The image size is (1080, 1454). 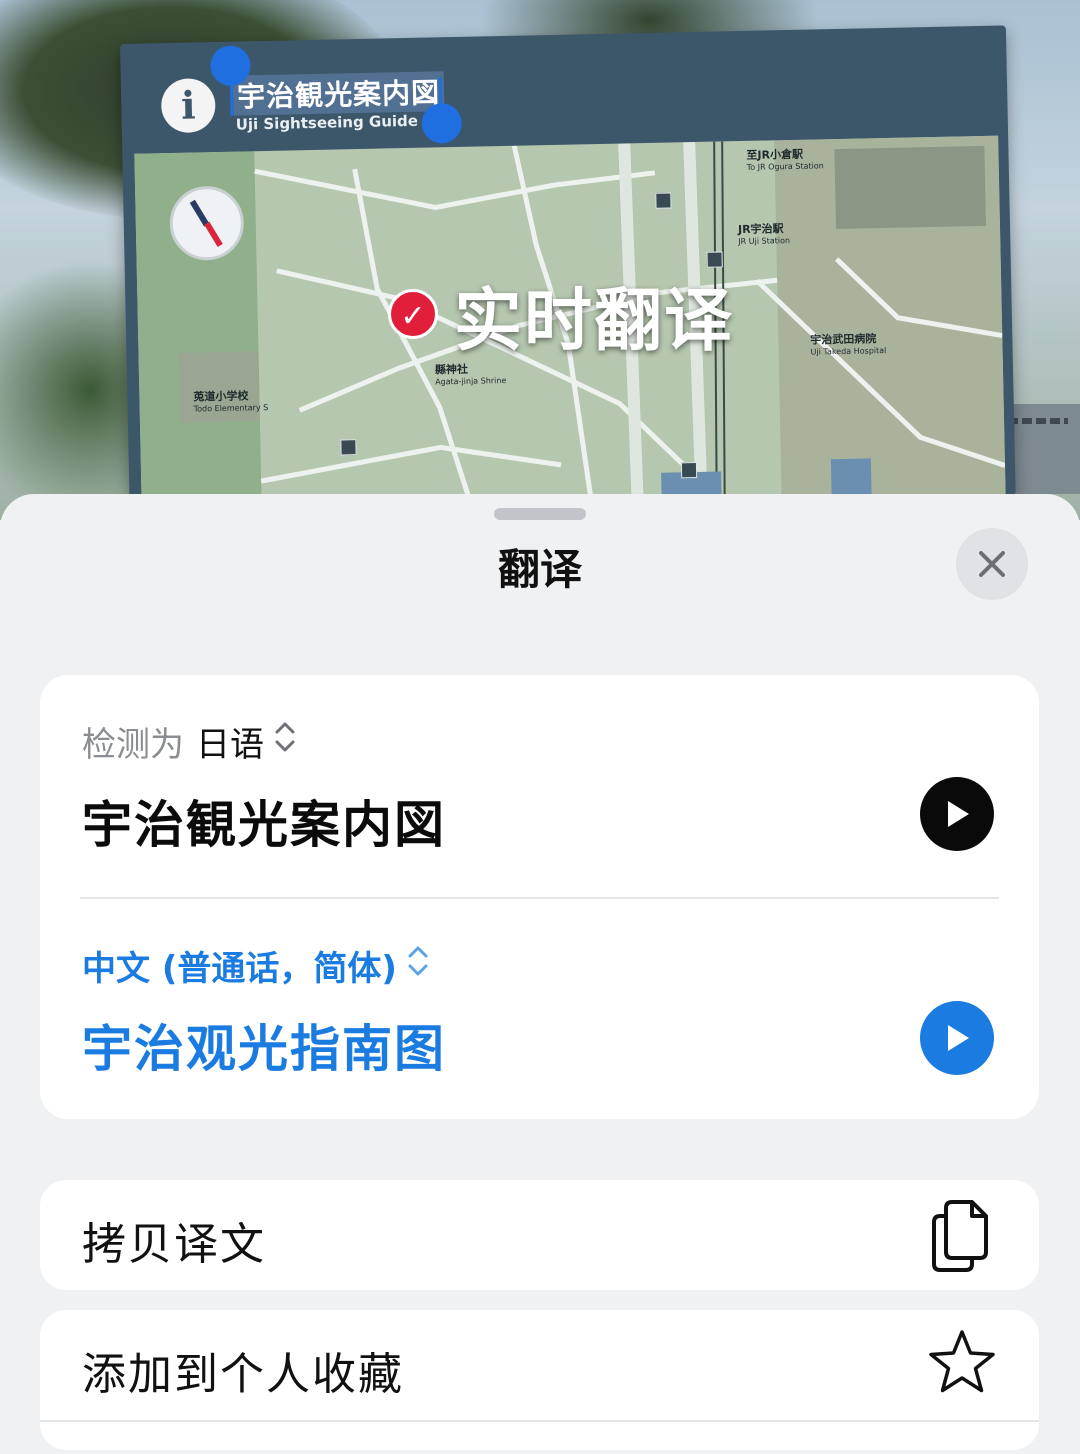 I want to click on post-icon, so click(x=689, y=470).